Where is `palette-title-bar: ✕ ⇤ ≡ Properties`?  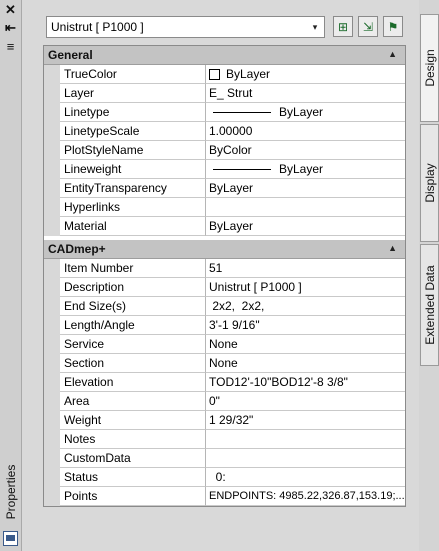 palette-title-bar: ✕ ⇤ ≡ Properties is located at coordinates (11, 275).